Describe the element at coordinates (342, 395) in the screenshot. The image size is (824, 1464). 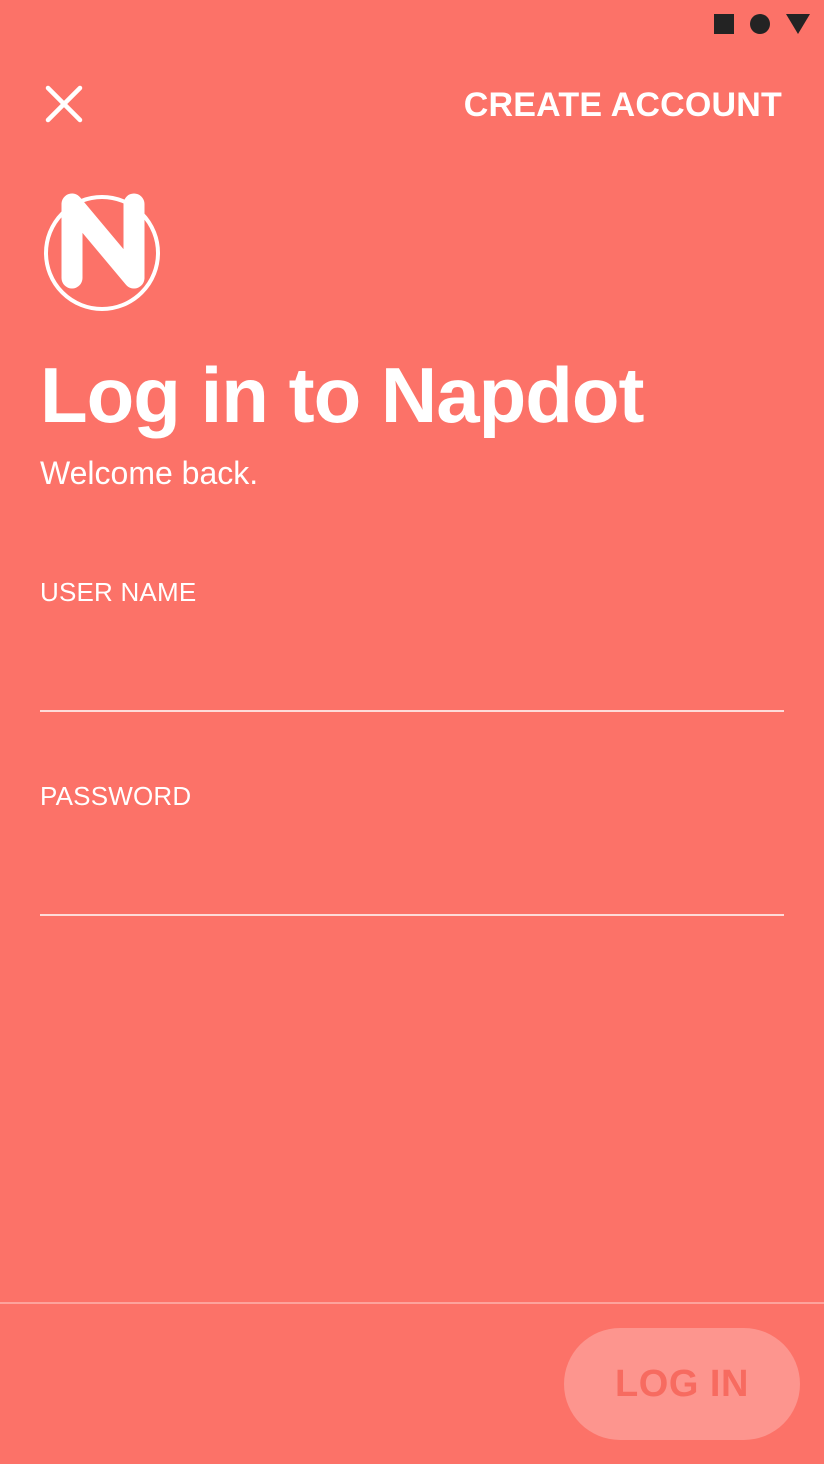
I see `page-title: Log in to Napdot` at that location.